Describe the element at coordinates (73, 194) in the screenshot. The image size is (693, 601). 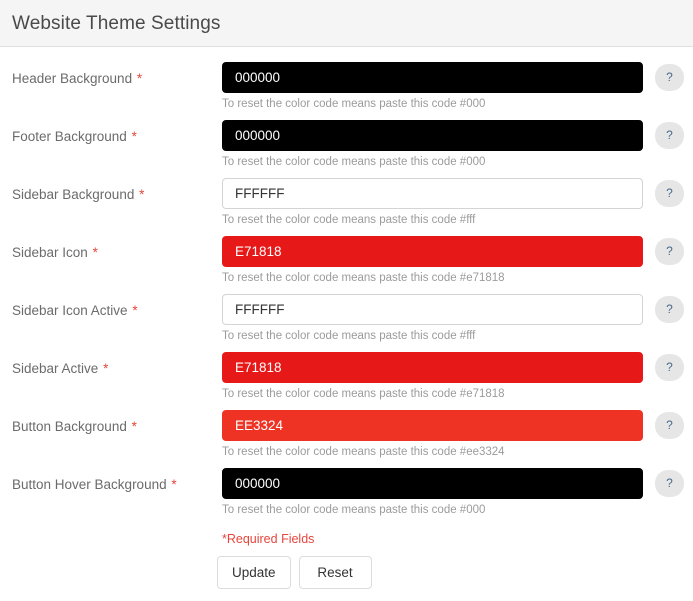
I see `field-label-text: Sidebar Background` at that location.